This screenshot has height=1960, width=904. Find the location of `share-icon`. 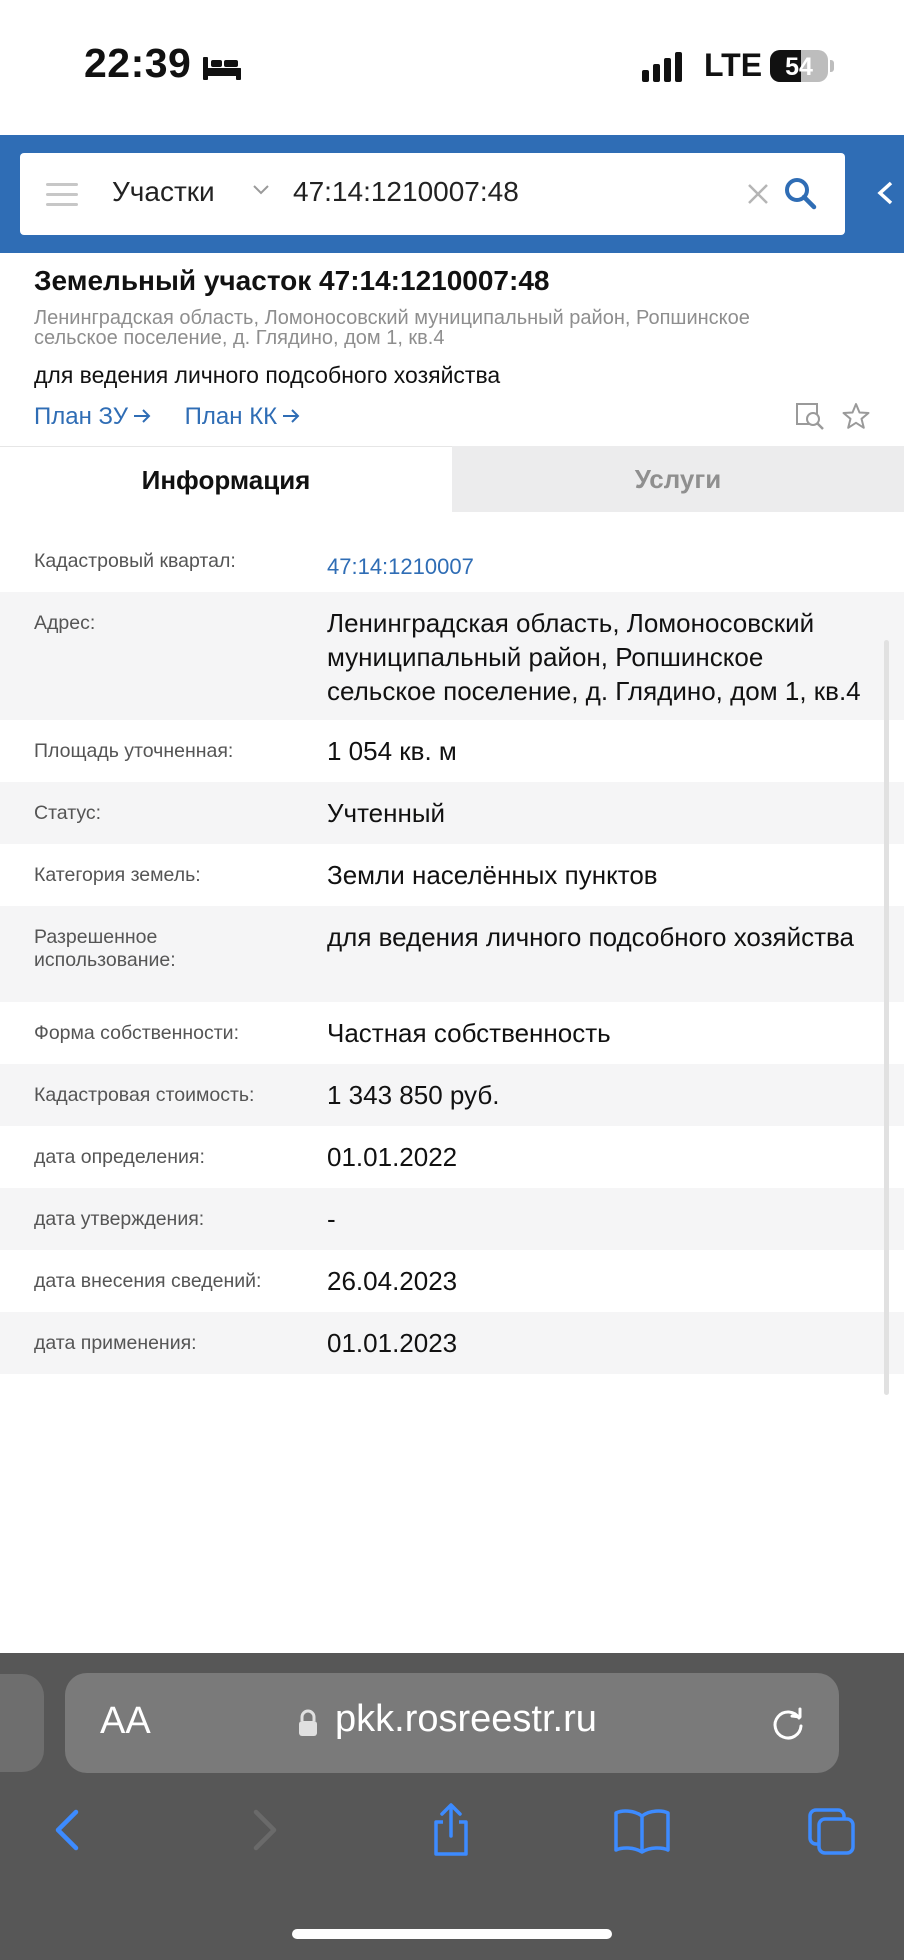

share-icon is located at coordinates (451, 1830).